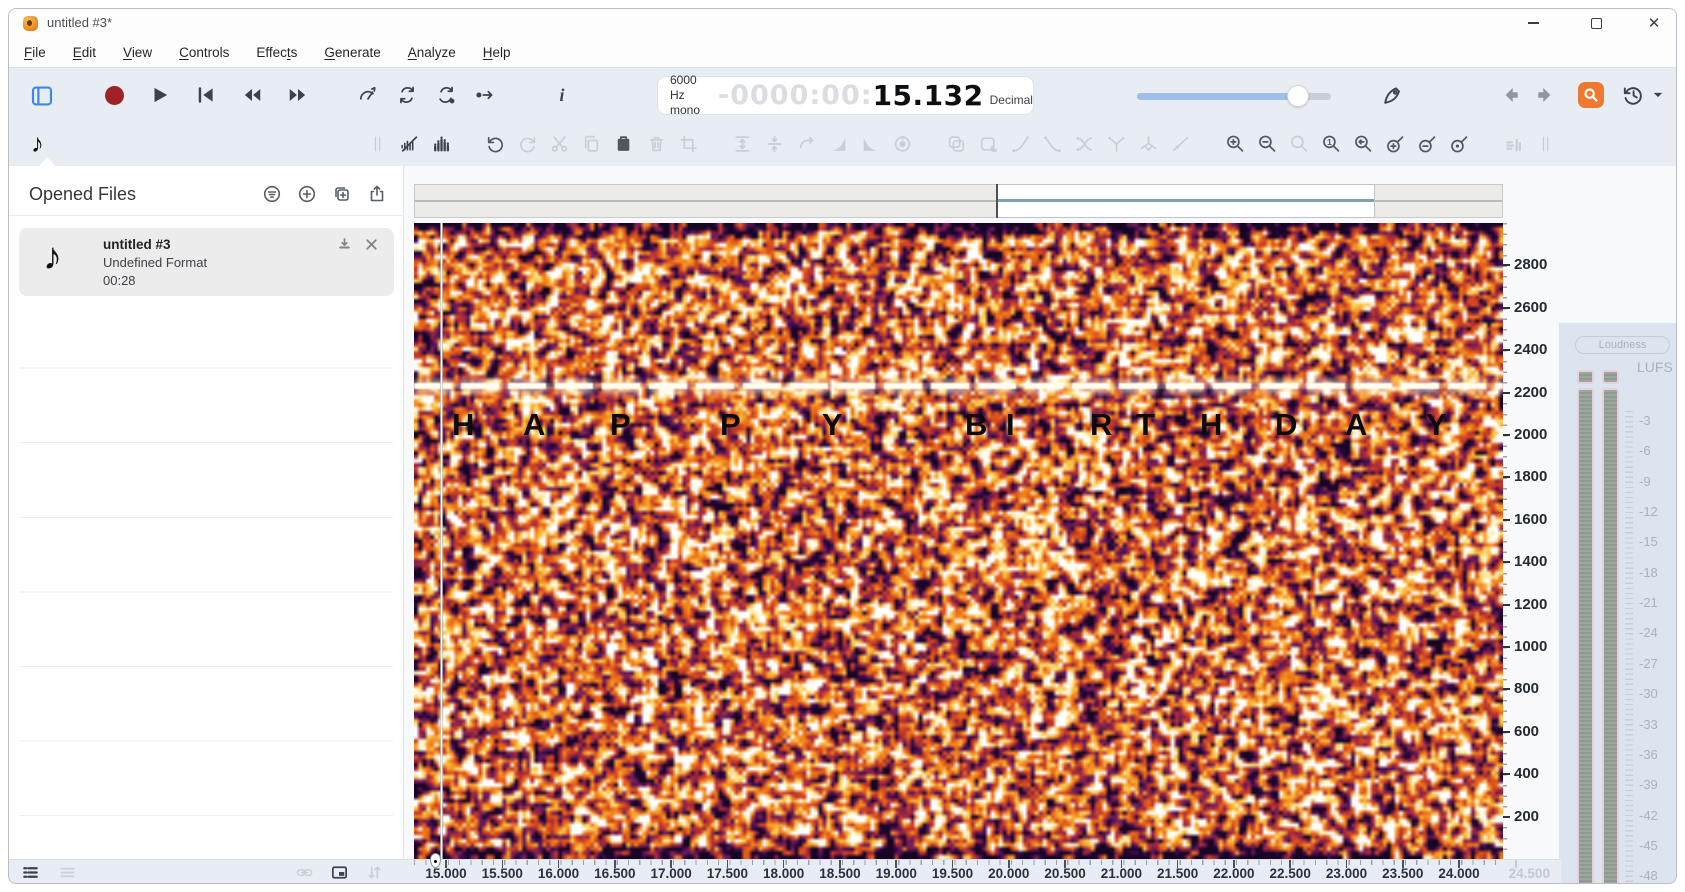  Describe the element at coordinates (1395, 144) in the screenshot. I see `zoom-sel-in-icon` at that location.